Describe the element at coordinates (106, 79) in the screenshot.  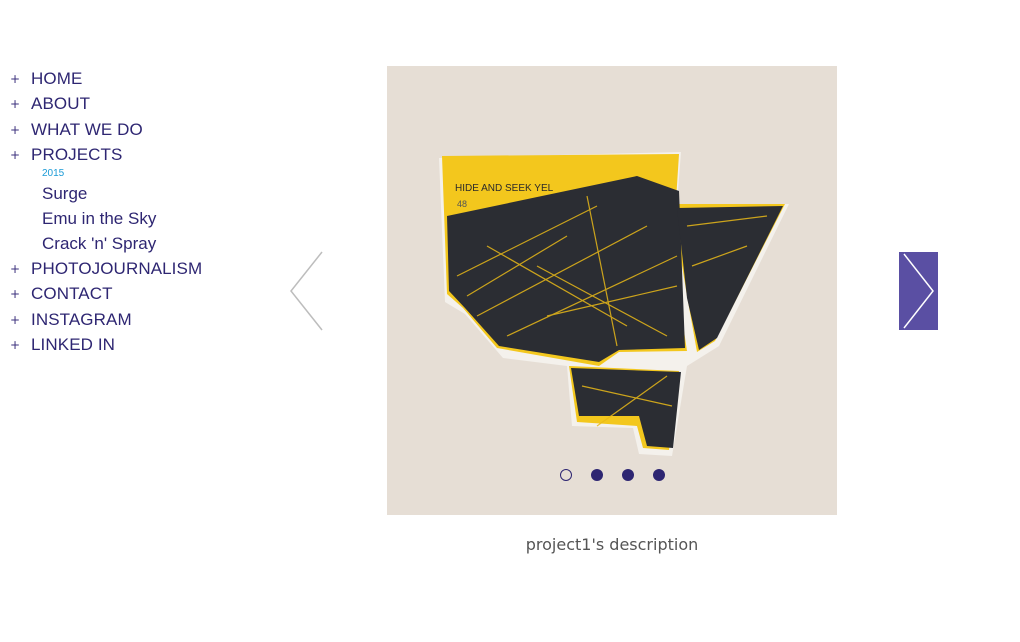
I see `nav-item-home: + HOME` at that location.